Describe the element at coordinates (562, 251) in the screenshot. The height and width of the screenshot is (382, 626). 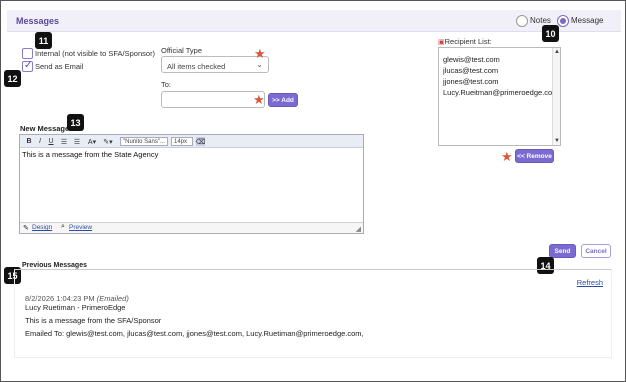
I see `send-button: Send` at that location.